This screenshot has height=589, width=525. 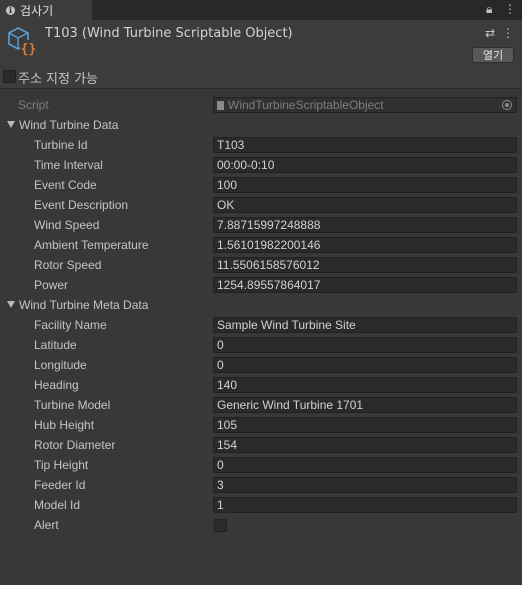 I want to click on info-icon: i, so click(x=10, y=10).